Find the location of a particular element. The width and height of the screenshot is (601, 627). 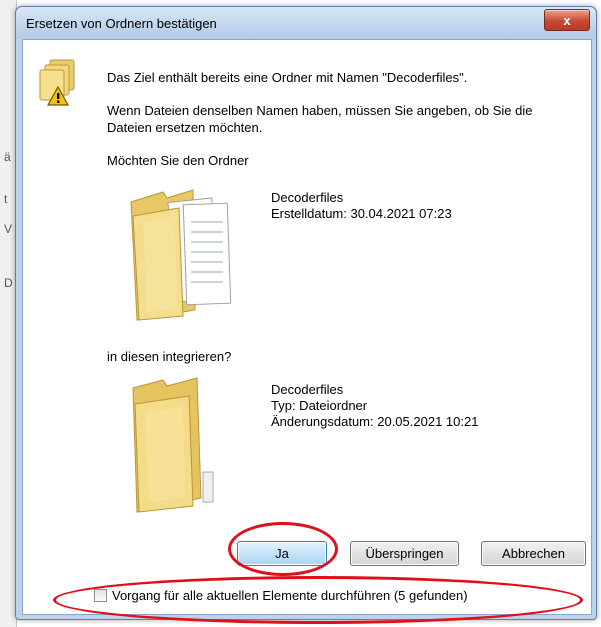

target-folder-modified: Änderungsdatum: 20.05.2021 10:21 is located at coordinates (375, 421).